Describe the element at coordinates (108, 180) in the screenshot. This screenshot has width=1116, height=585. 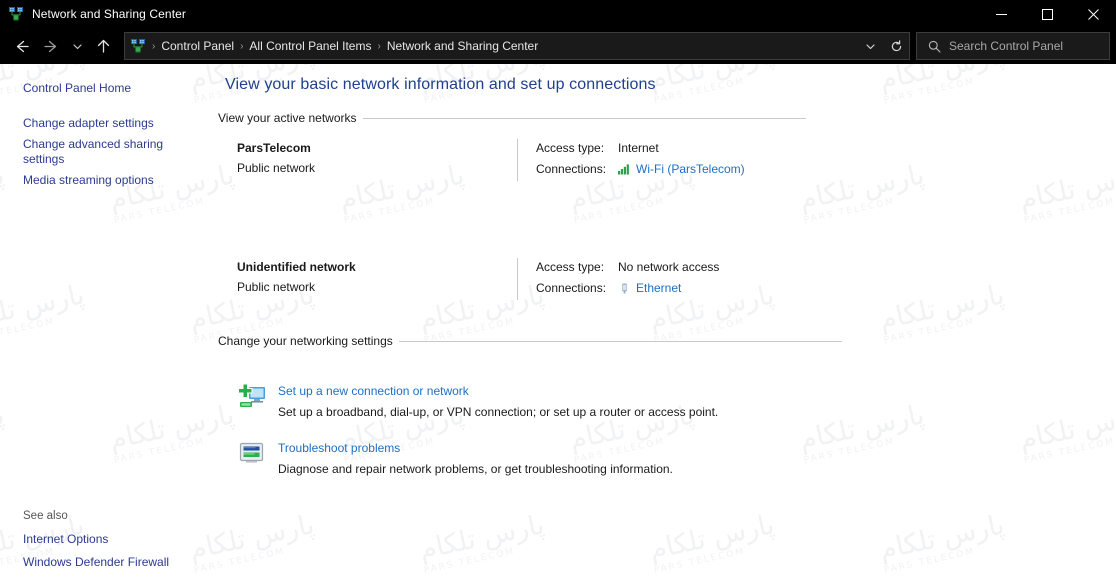
I see `sidebar-item-media-streaming-options: Media streaming options` at that location.